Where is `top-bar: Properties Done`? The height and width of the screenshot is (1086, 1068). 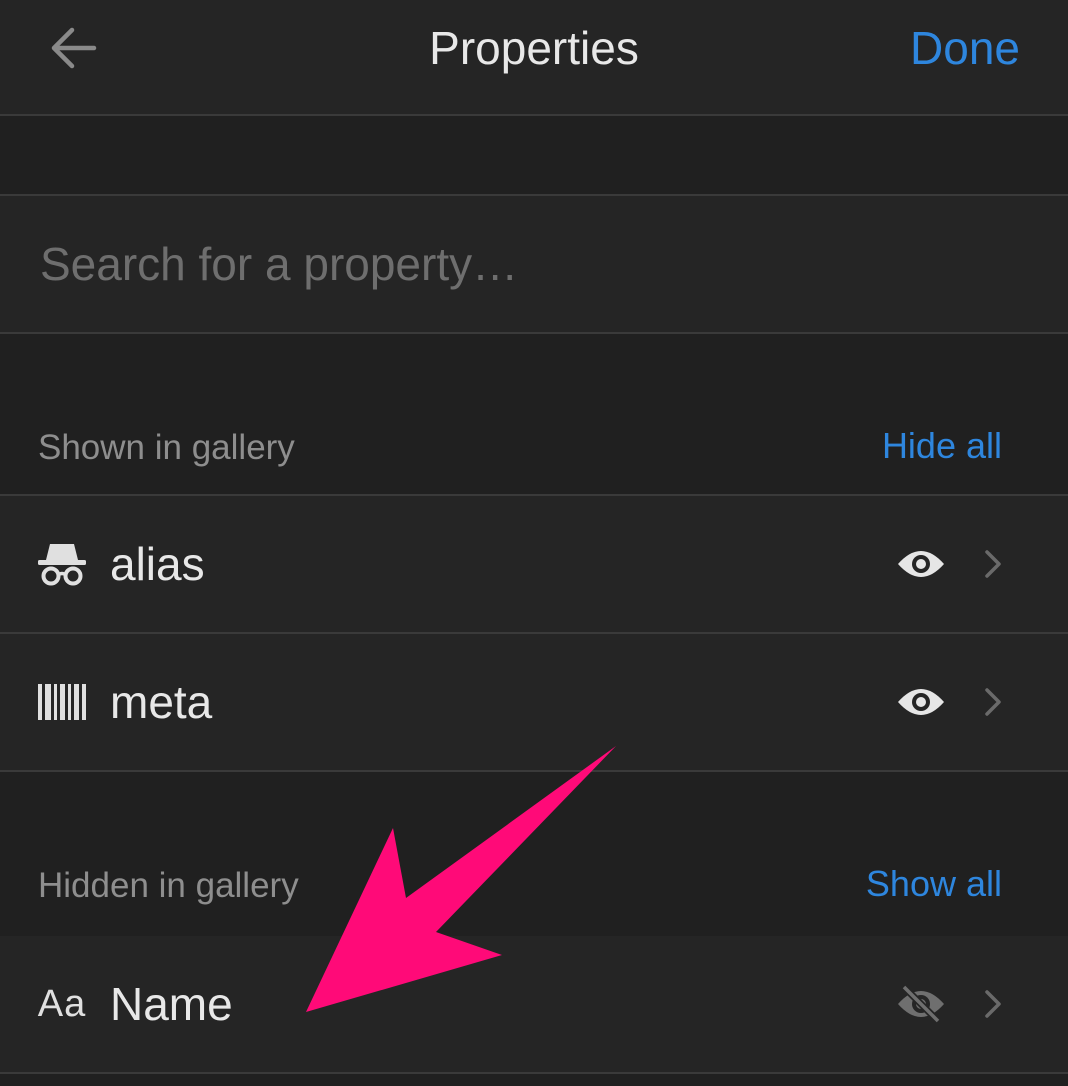 top-bar: Properties Done is located at coordinates (534, 57).